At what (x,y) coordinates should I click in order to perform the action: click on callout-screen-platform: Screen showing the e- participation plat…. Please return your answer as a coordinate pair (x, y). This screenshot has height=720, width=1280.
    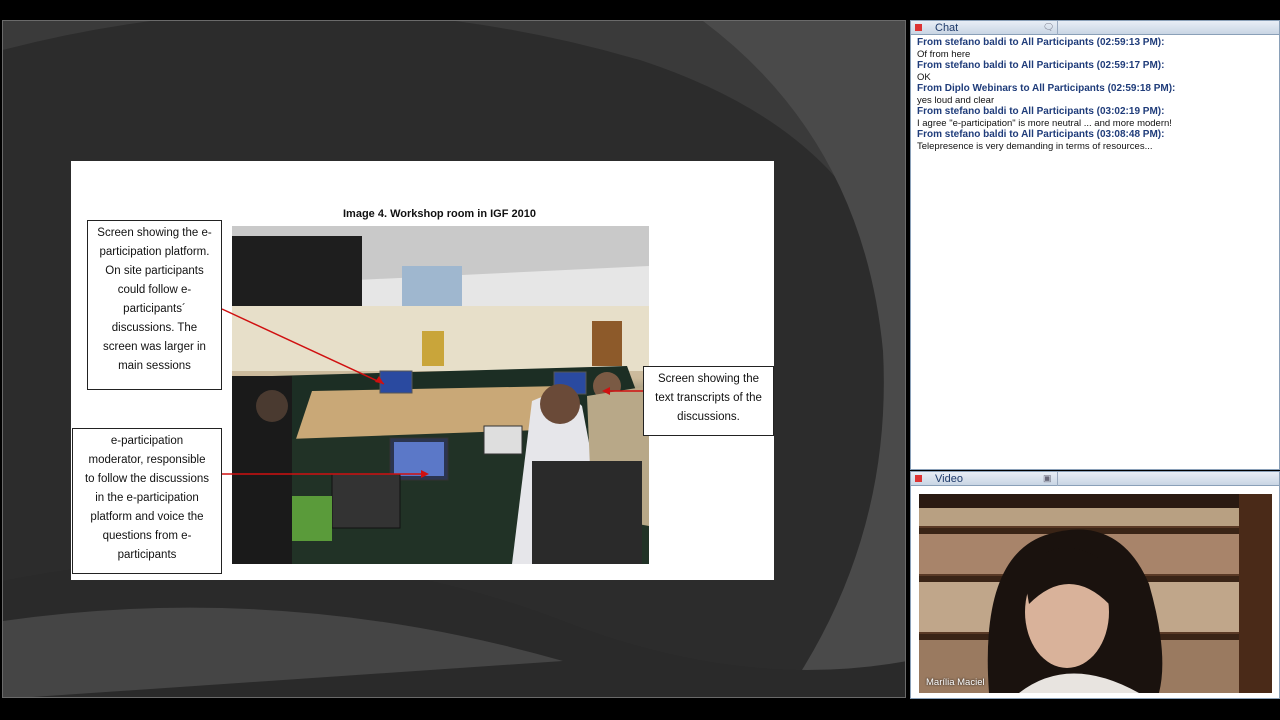
    Looking at the image, I should click on (154, 305).